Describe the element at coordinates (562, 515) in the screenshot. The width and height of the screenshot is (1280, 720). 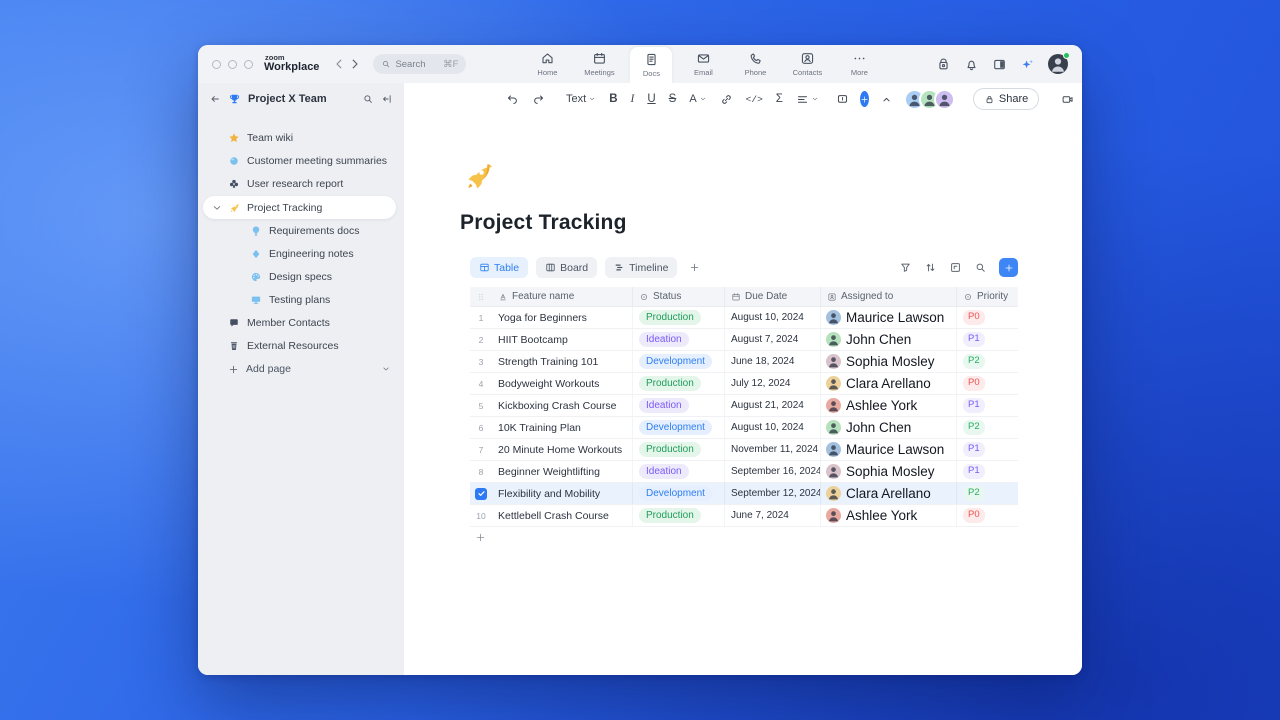
I see `feature-cell: Kettlebell Crash Course` at that location.